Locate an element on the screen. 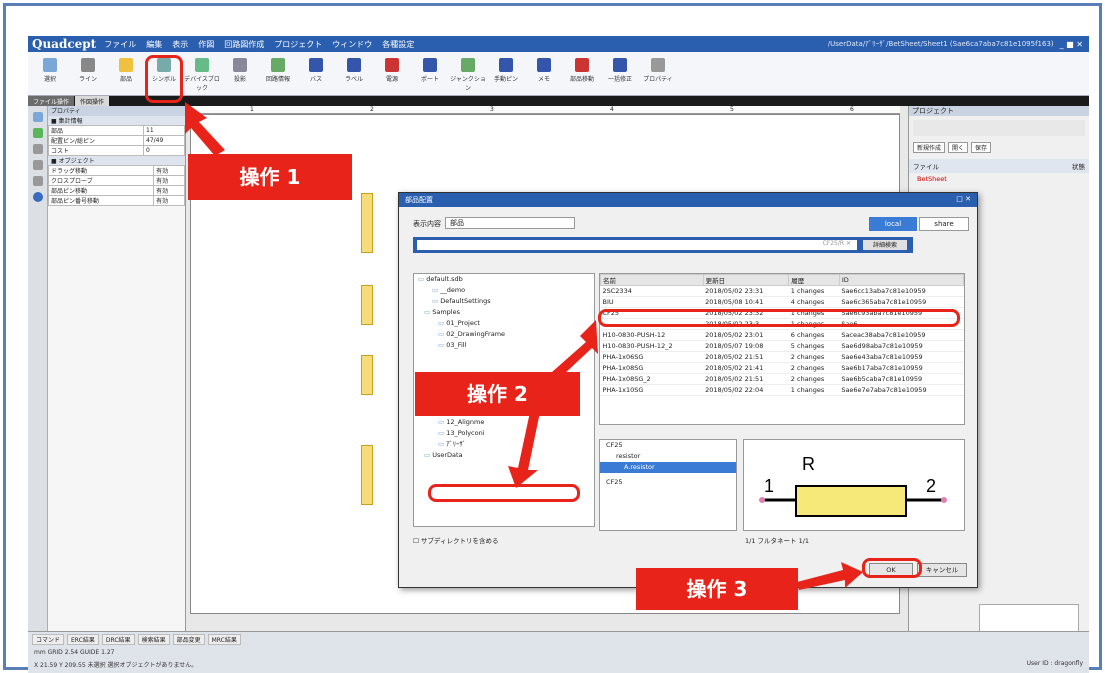  ribbon-button: 手動ピン is located at coordinates (506, 70).